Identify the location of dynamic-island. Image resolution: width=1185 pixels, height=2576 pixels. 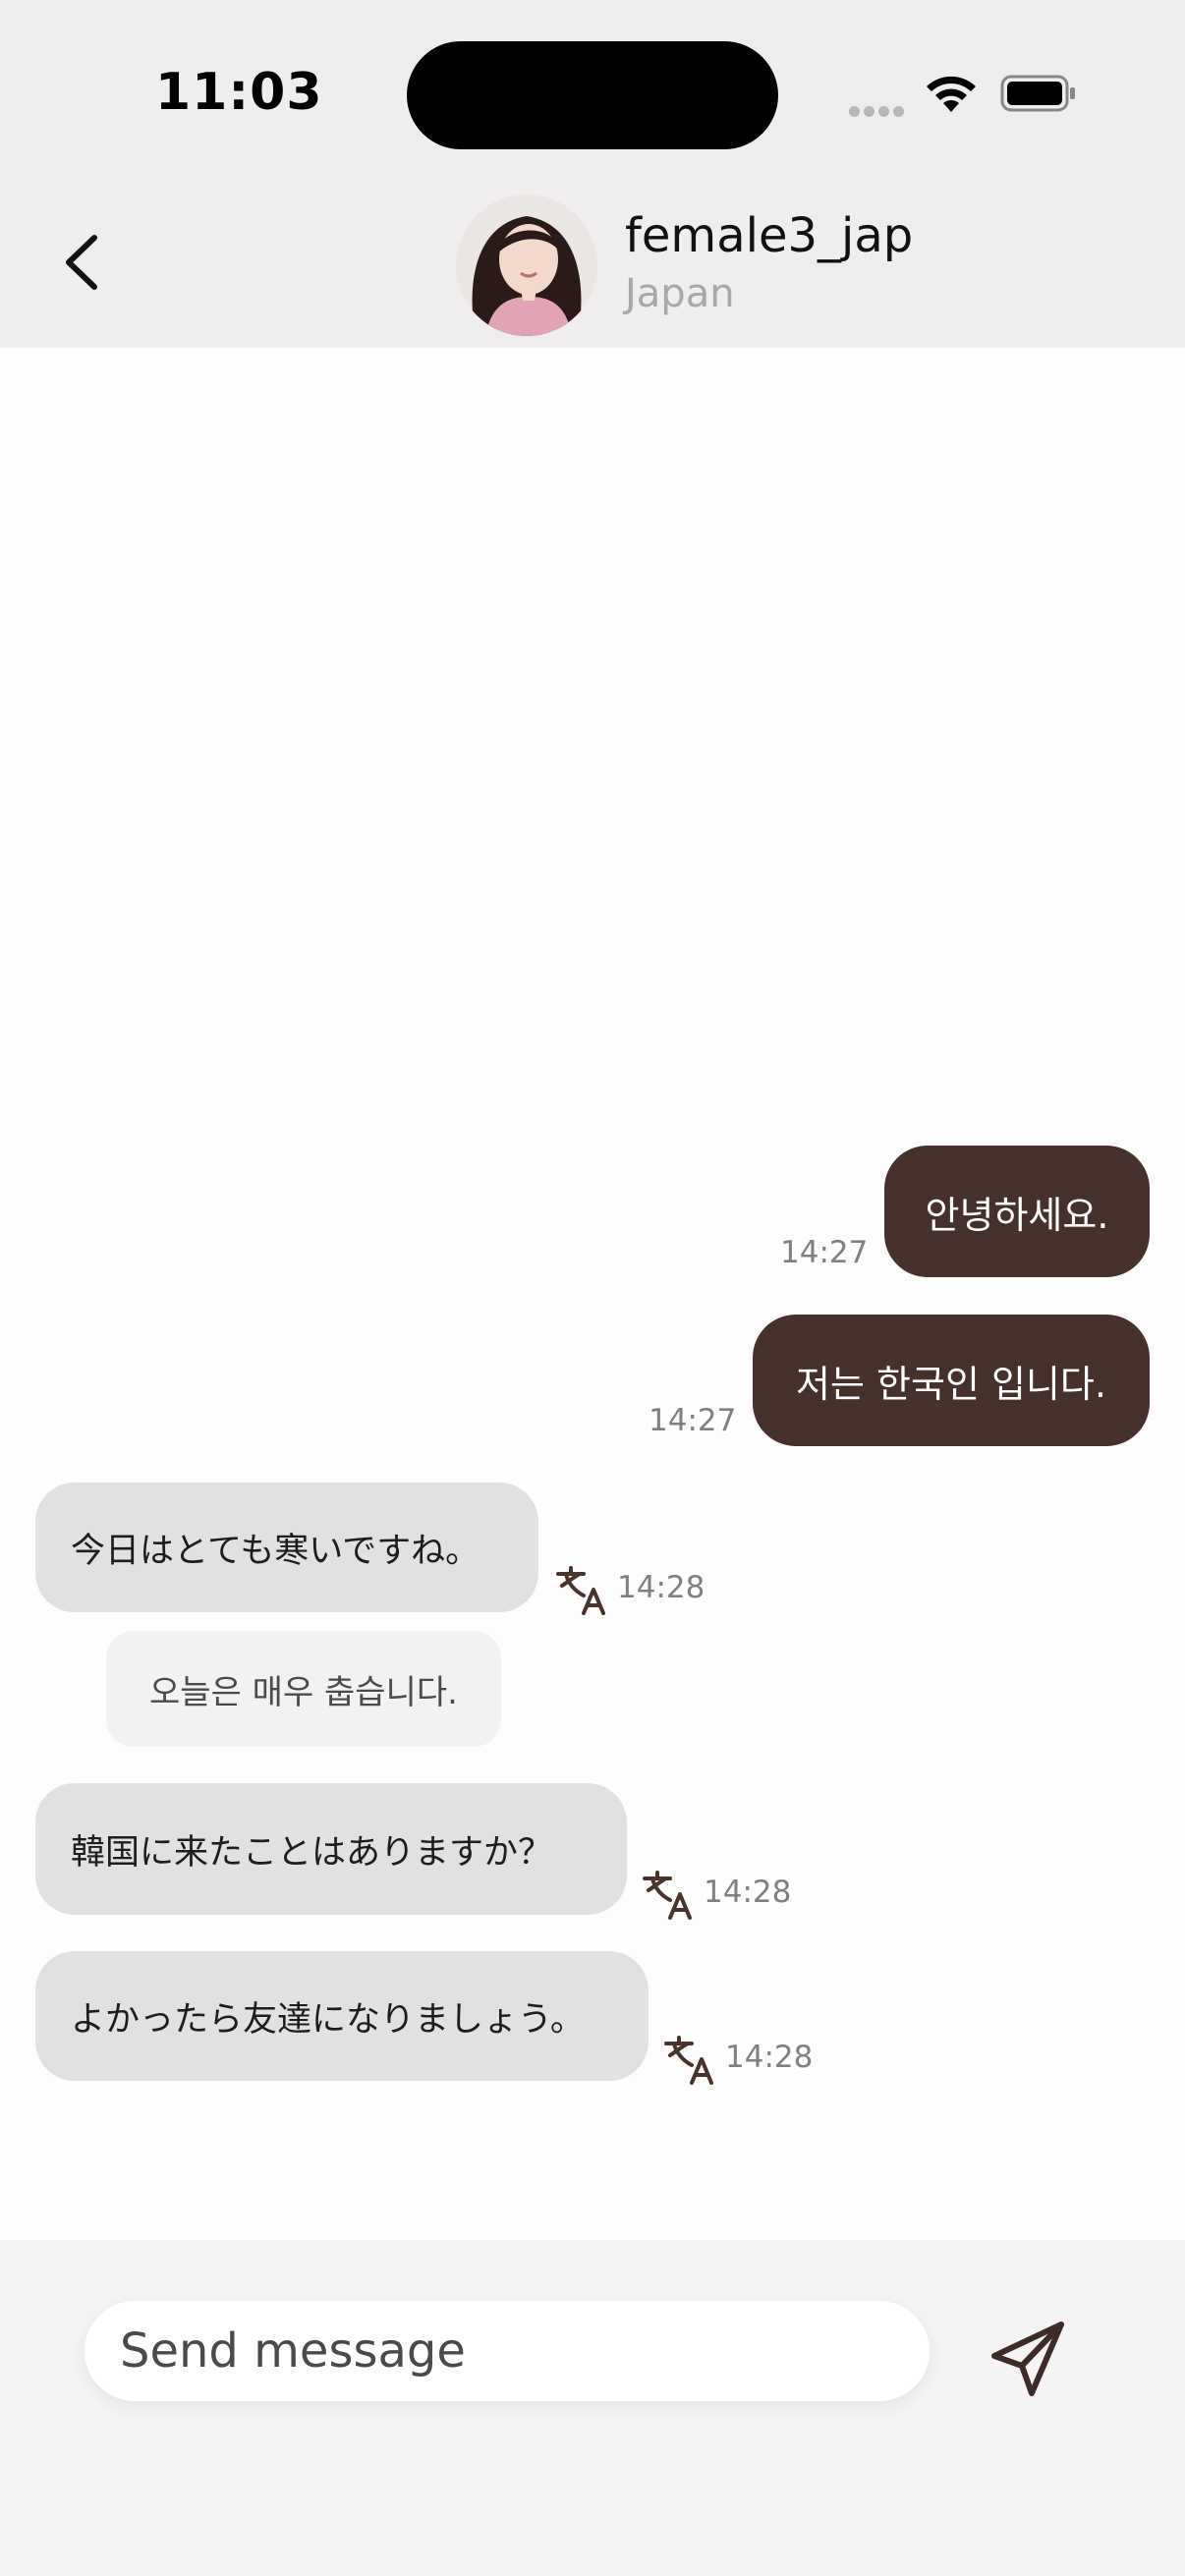
(592, 95).